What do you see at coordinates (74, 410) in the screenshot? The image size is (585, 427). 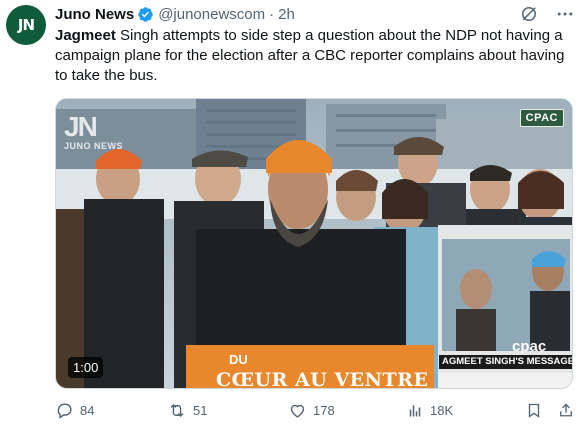 I see `reply-button: 84` at bounding box center [74, 410].